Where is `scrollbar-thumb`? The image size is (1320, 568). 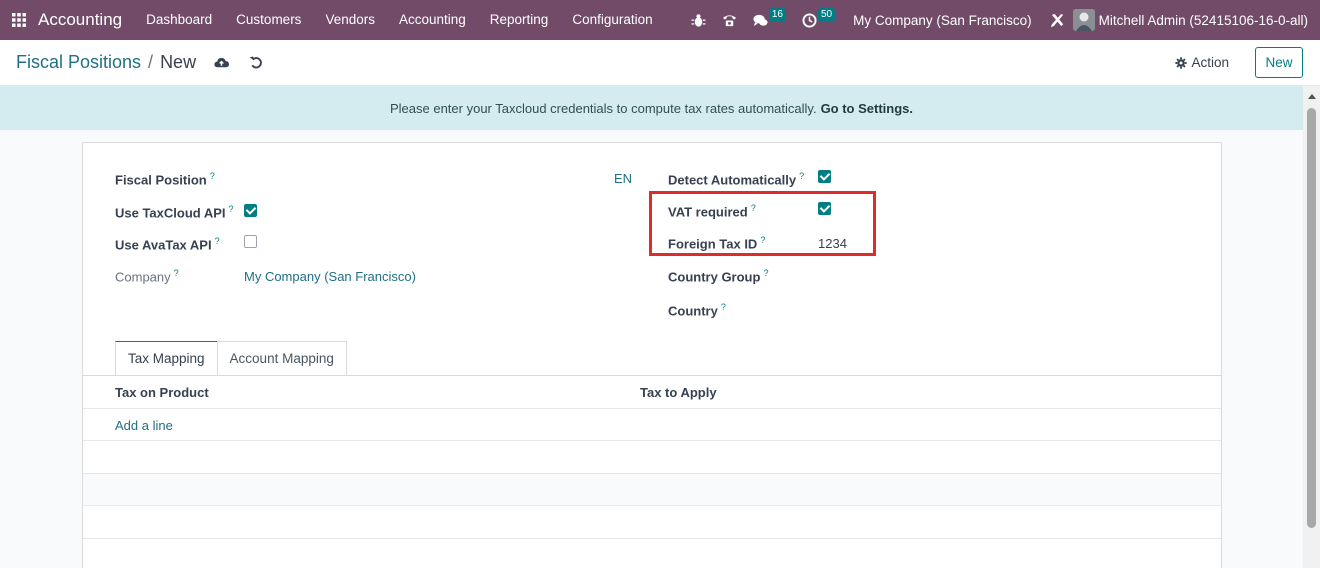 scrollbar-thumb is located at coordinates (1311, 318).